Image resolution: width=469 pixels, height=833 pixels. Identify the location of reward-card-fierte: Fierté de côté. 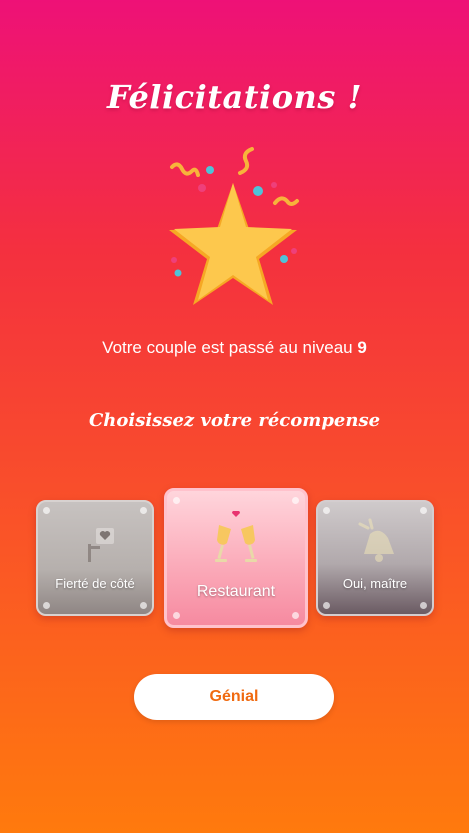
(95, 558).